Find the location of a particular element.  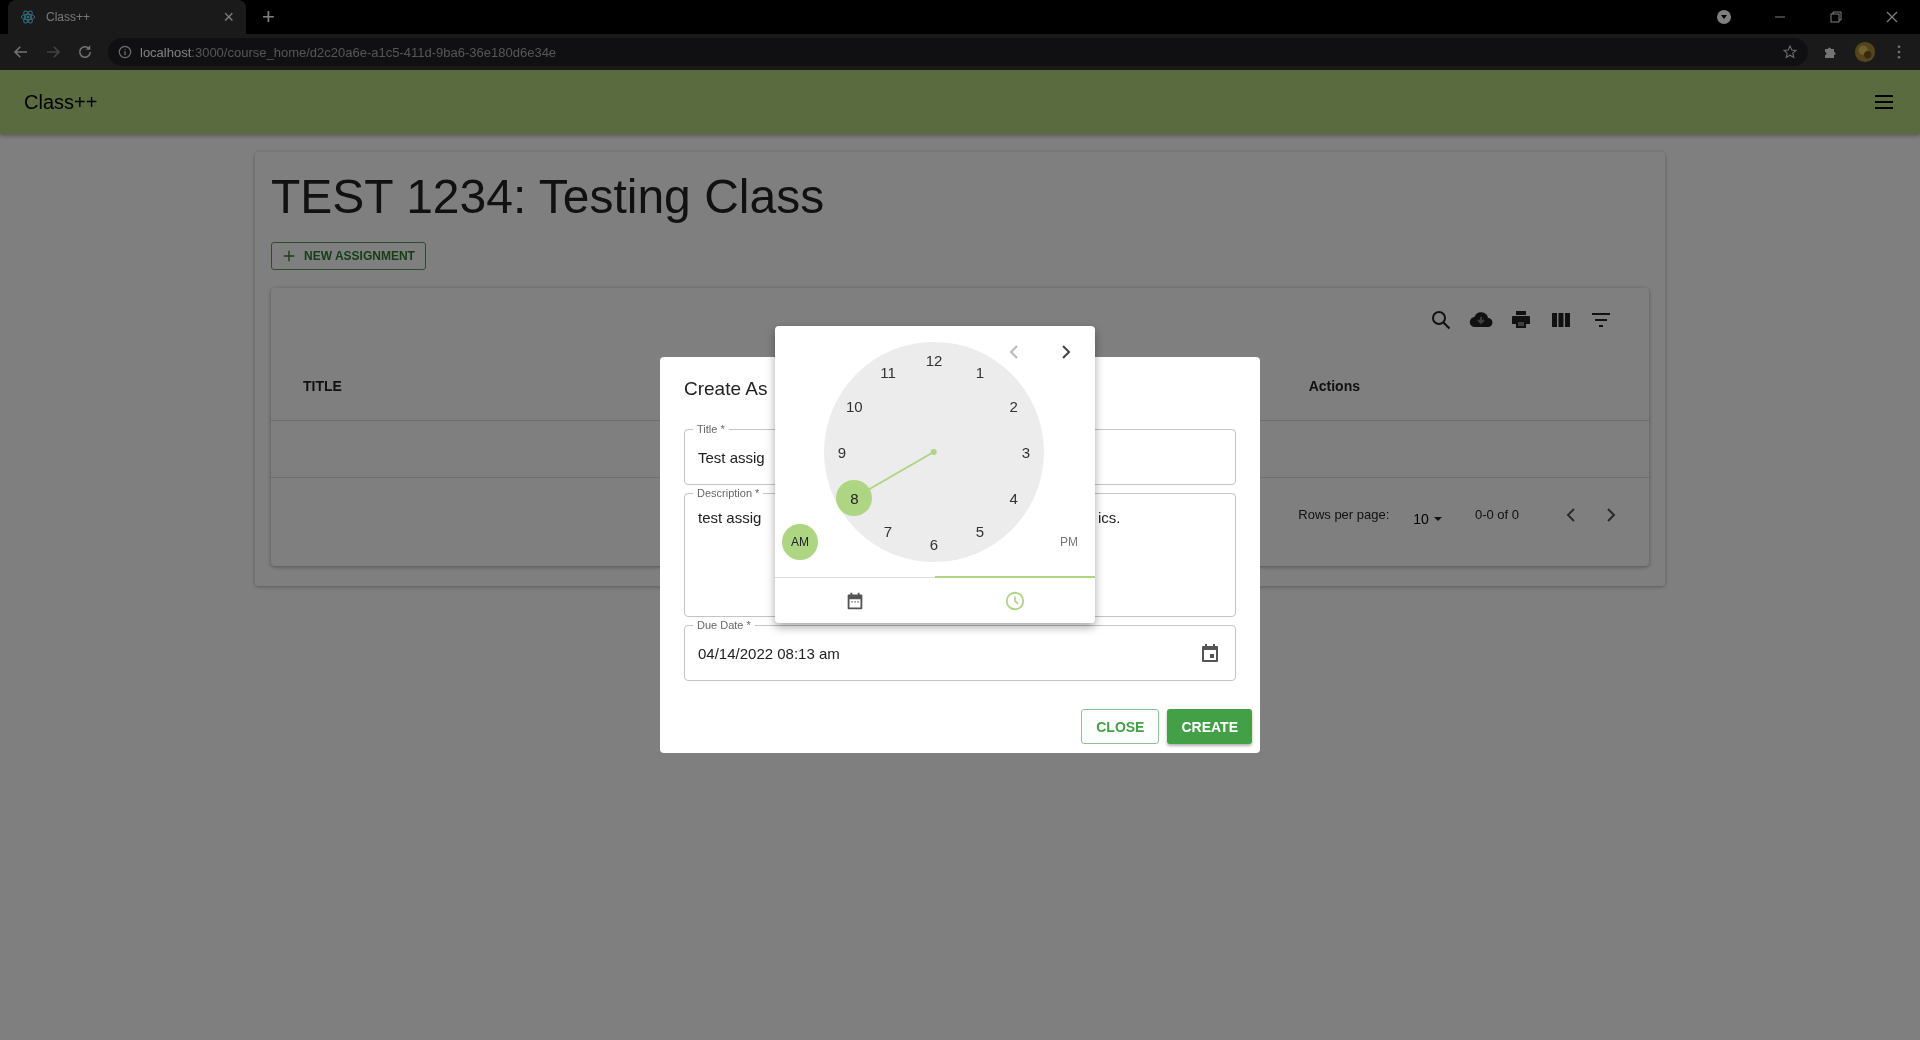

app-title: Class++ is located at coordinates (61, 102).